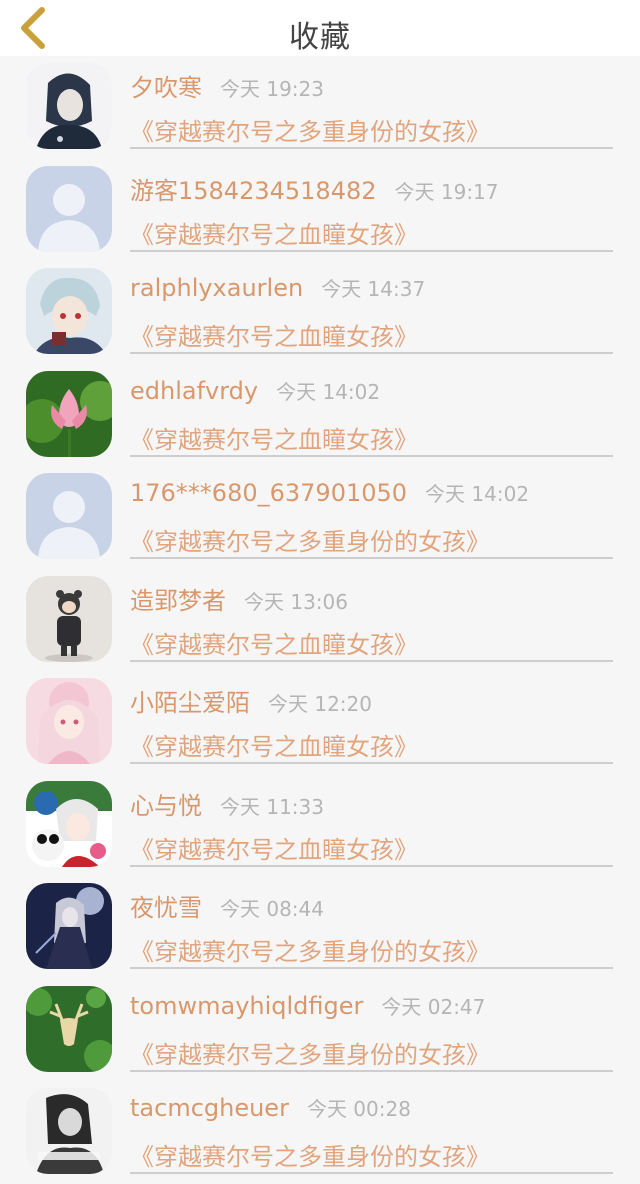 The width and height of the screenshot is (640, 1184). I want to click on nav-bar: 收藏, so click(320, 28).